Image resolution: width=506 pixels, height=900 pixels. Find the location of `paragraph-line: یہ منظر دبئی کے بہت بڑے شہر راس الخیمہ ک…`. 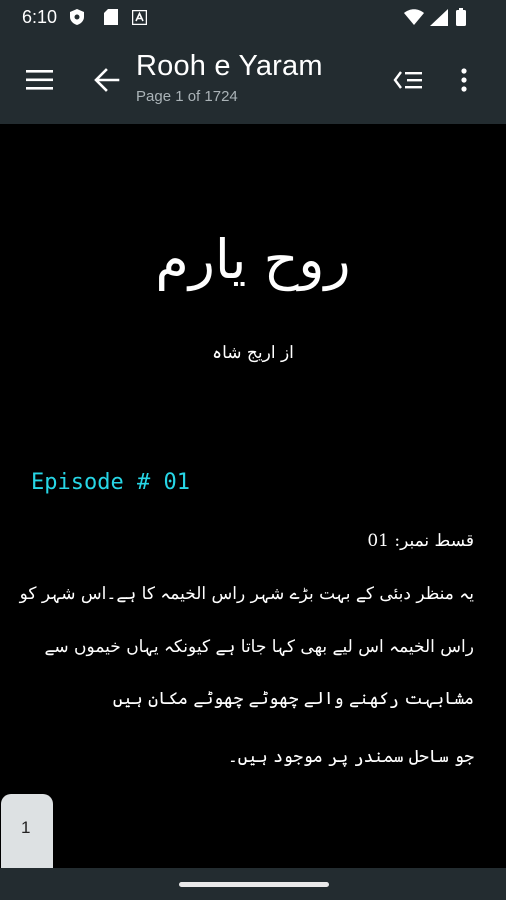

paragraph-line: یہ منظر دبئی کے بہت بڑے شہر راس الخیمہ ک… is located at coordinates (246, 594).